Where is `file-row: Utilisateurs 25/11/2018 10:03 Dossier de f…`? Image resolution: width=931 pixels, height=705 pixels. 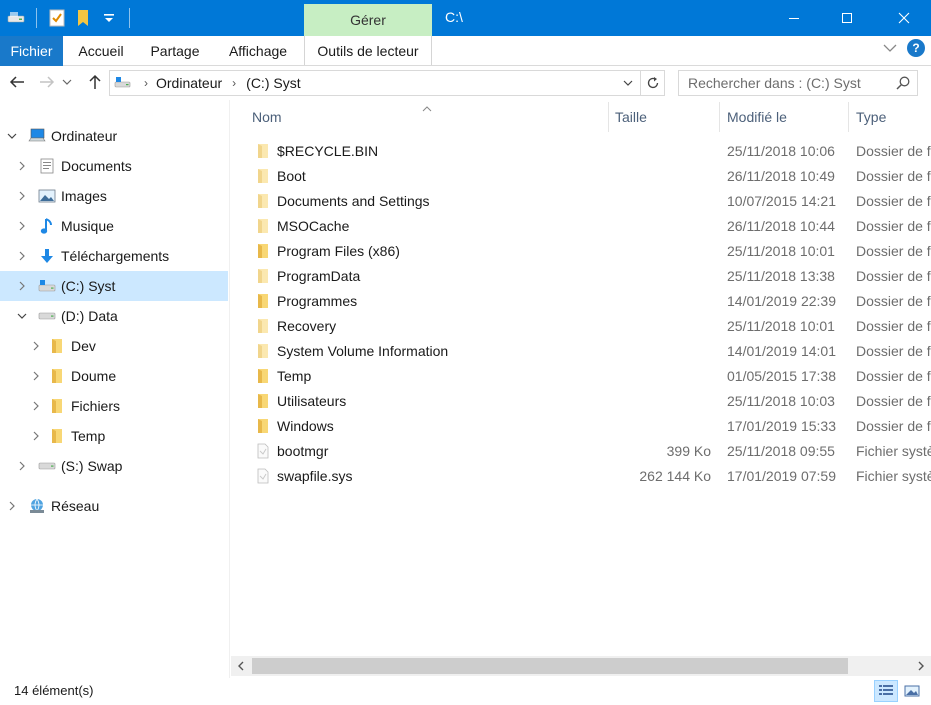 file-row: Utilisateurs 25/11/2018 10:03 Dossier de f… is located at coordinates (581, 401).